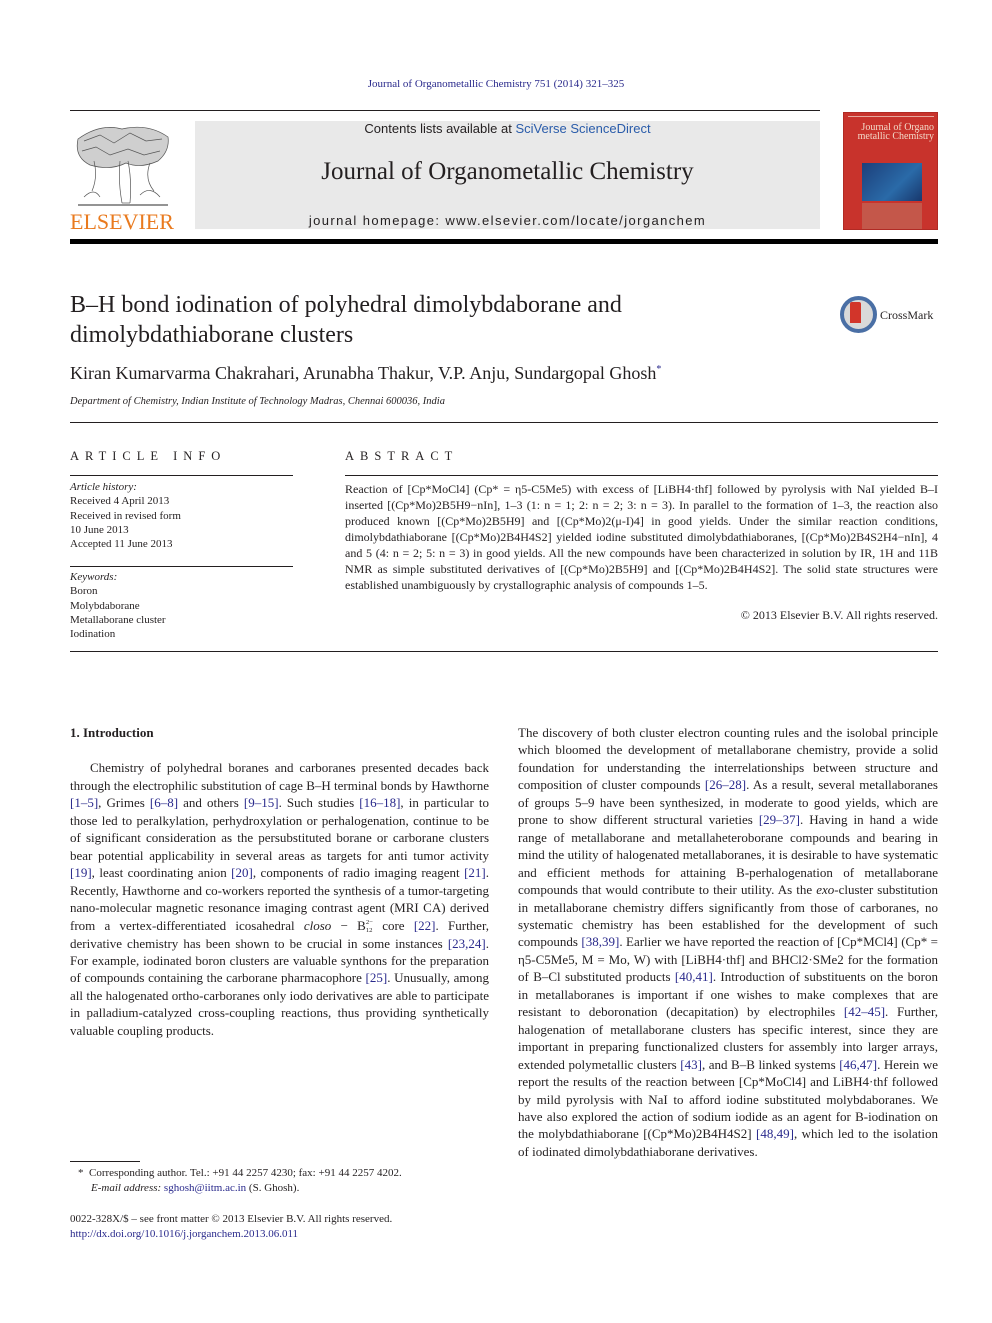  What do you see at coordinates (725, 784) in the screenshot?
I see `citation-link: [26–28]` at bounding box center [725, 784].